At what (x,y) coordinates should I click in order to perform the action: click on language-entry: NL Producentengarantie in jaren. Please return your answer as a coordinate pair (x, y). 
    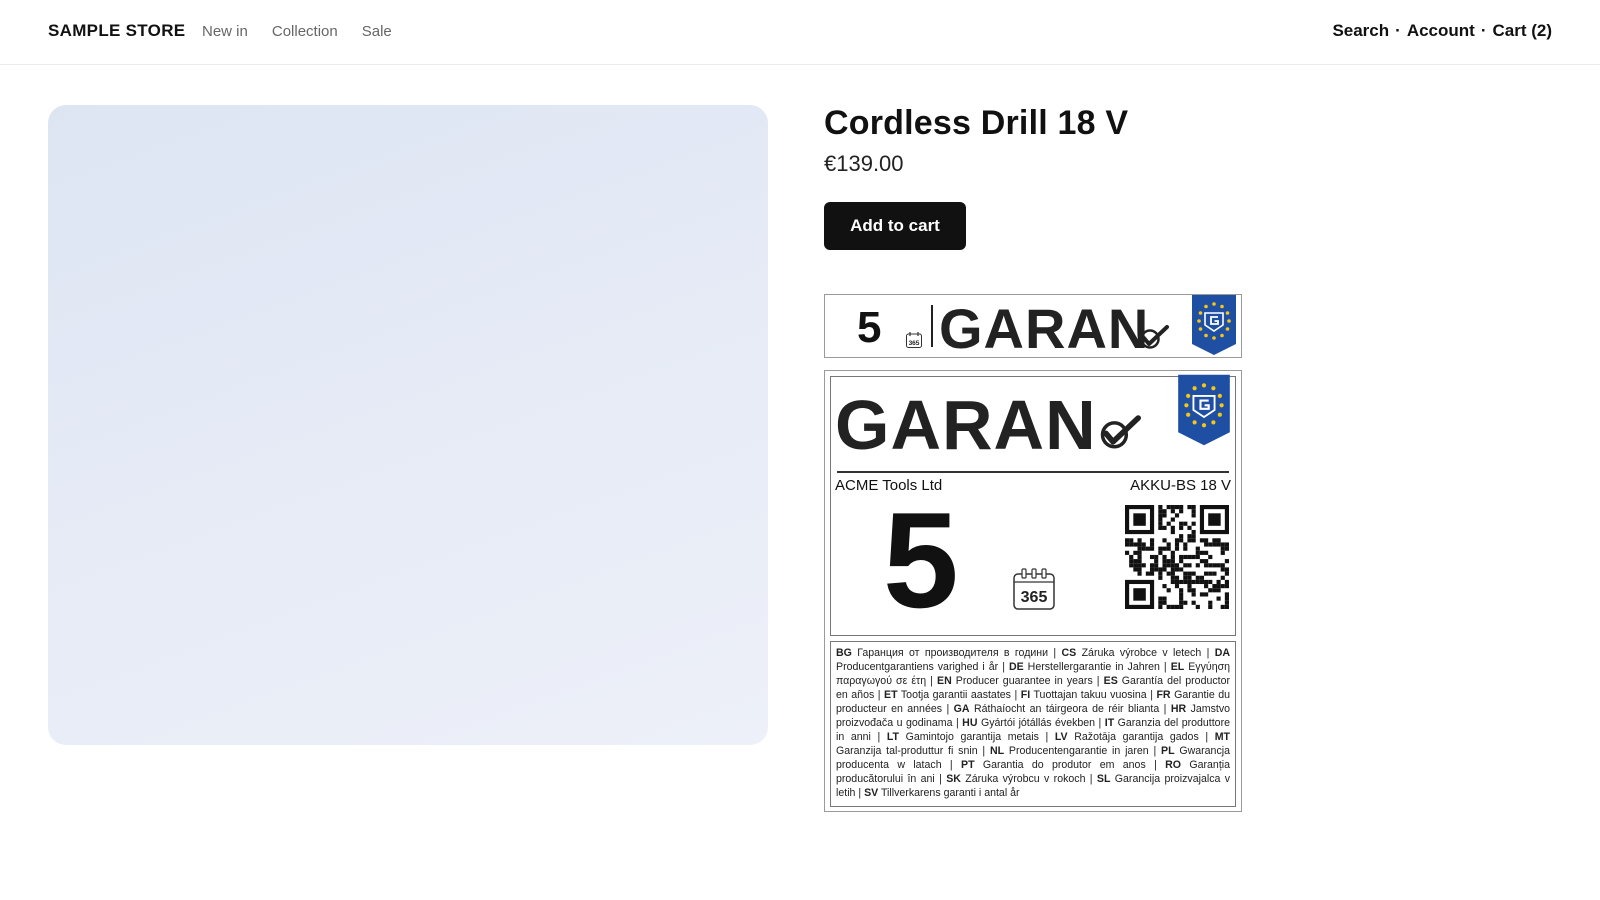
    Looking at the image, I should click on (1069, 751).